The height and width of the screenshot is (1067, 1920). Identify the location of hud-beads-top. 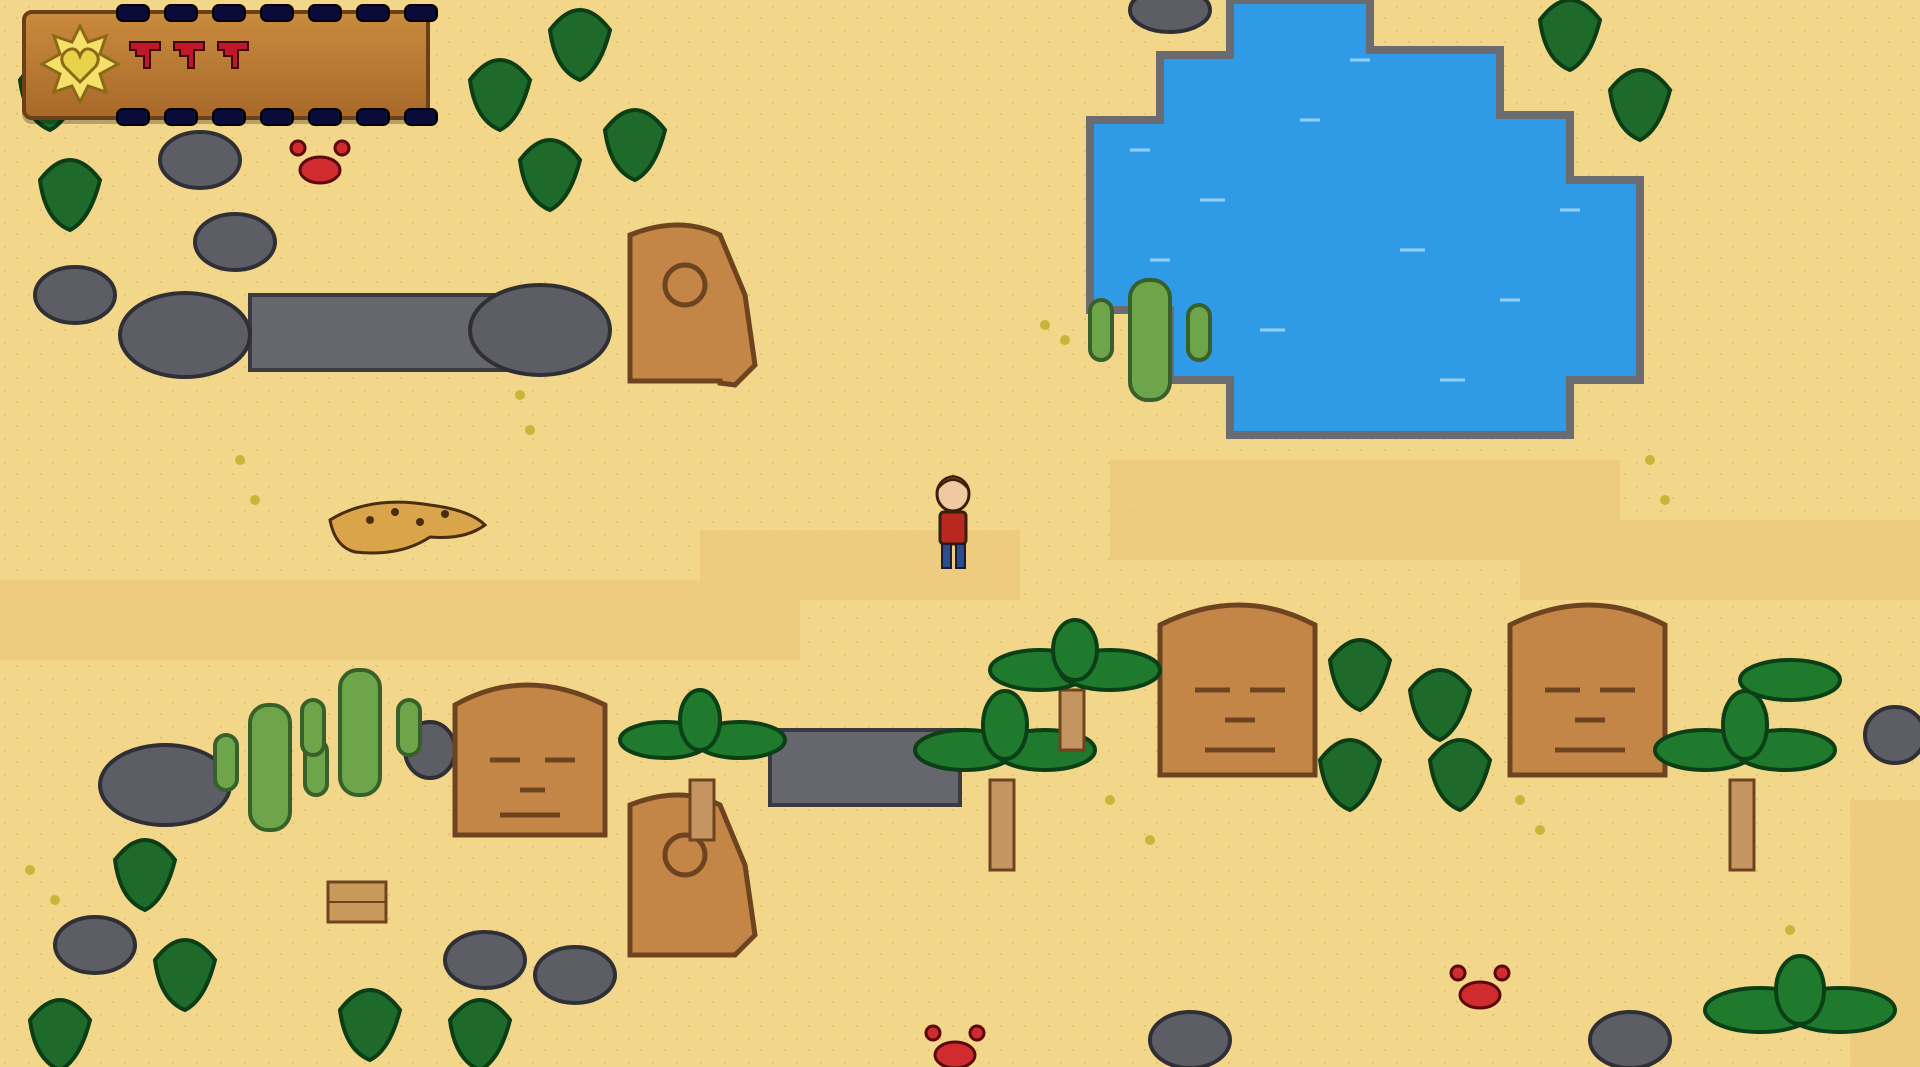
(277, 13).